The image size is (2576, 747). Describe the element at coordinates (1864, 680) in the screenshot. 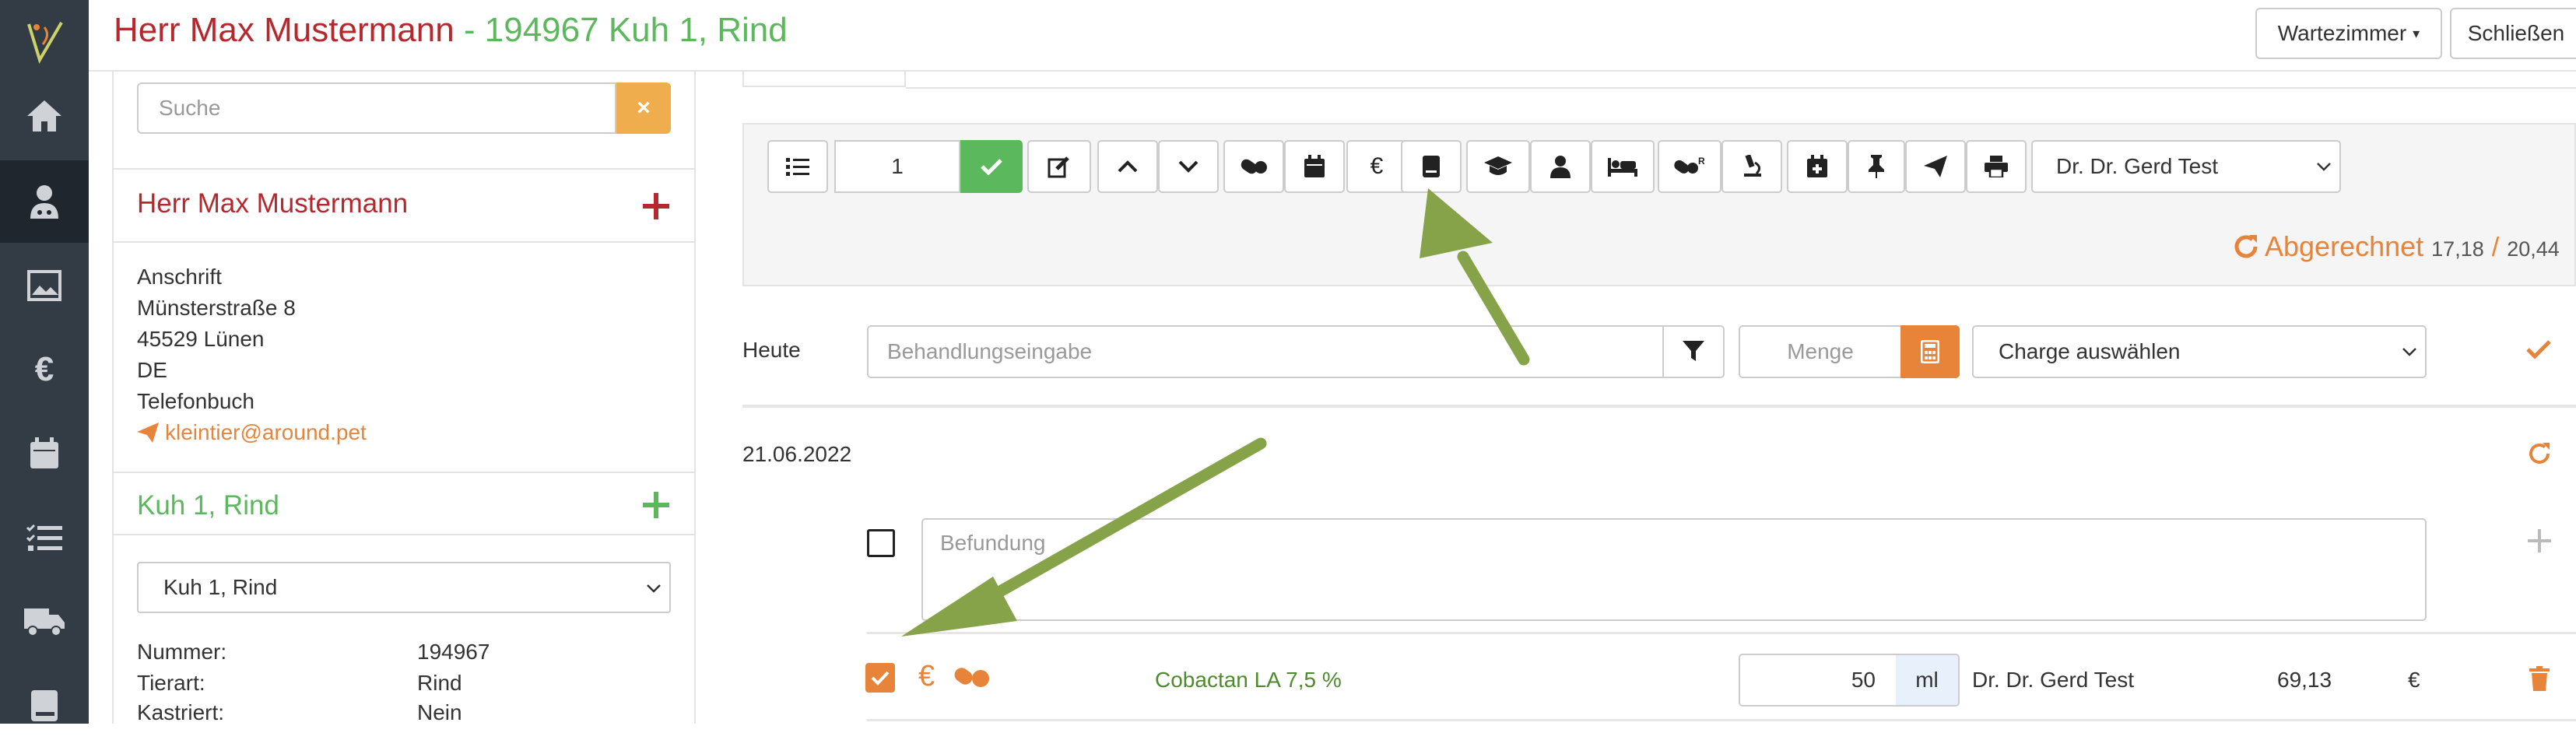

I see `item-quantity-value: 50` at that location.